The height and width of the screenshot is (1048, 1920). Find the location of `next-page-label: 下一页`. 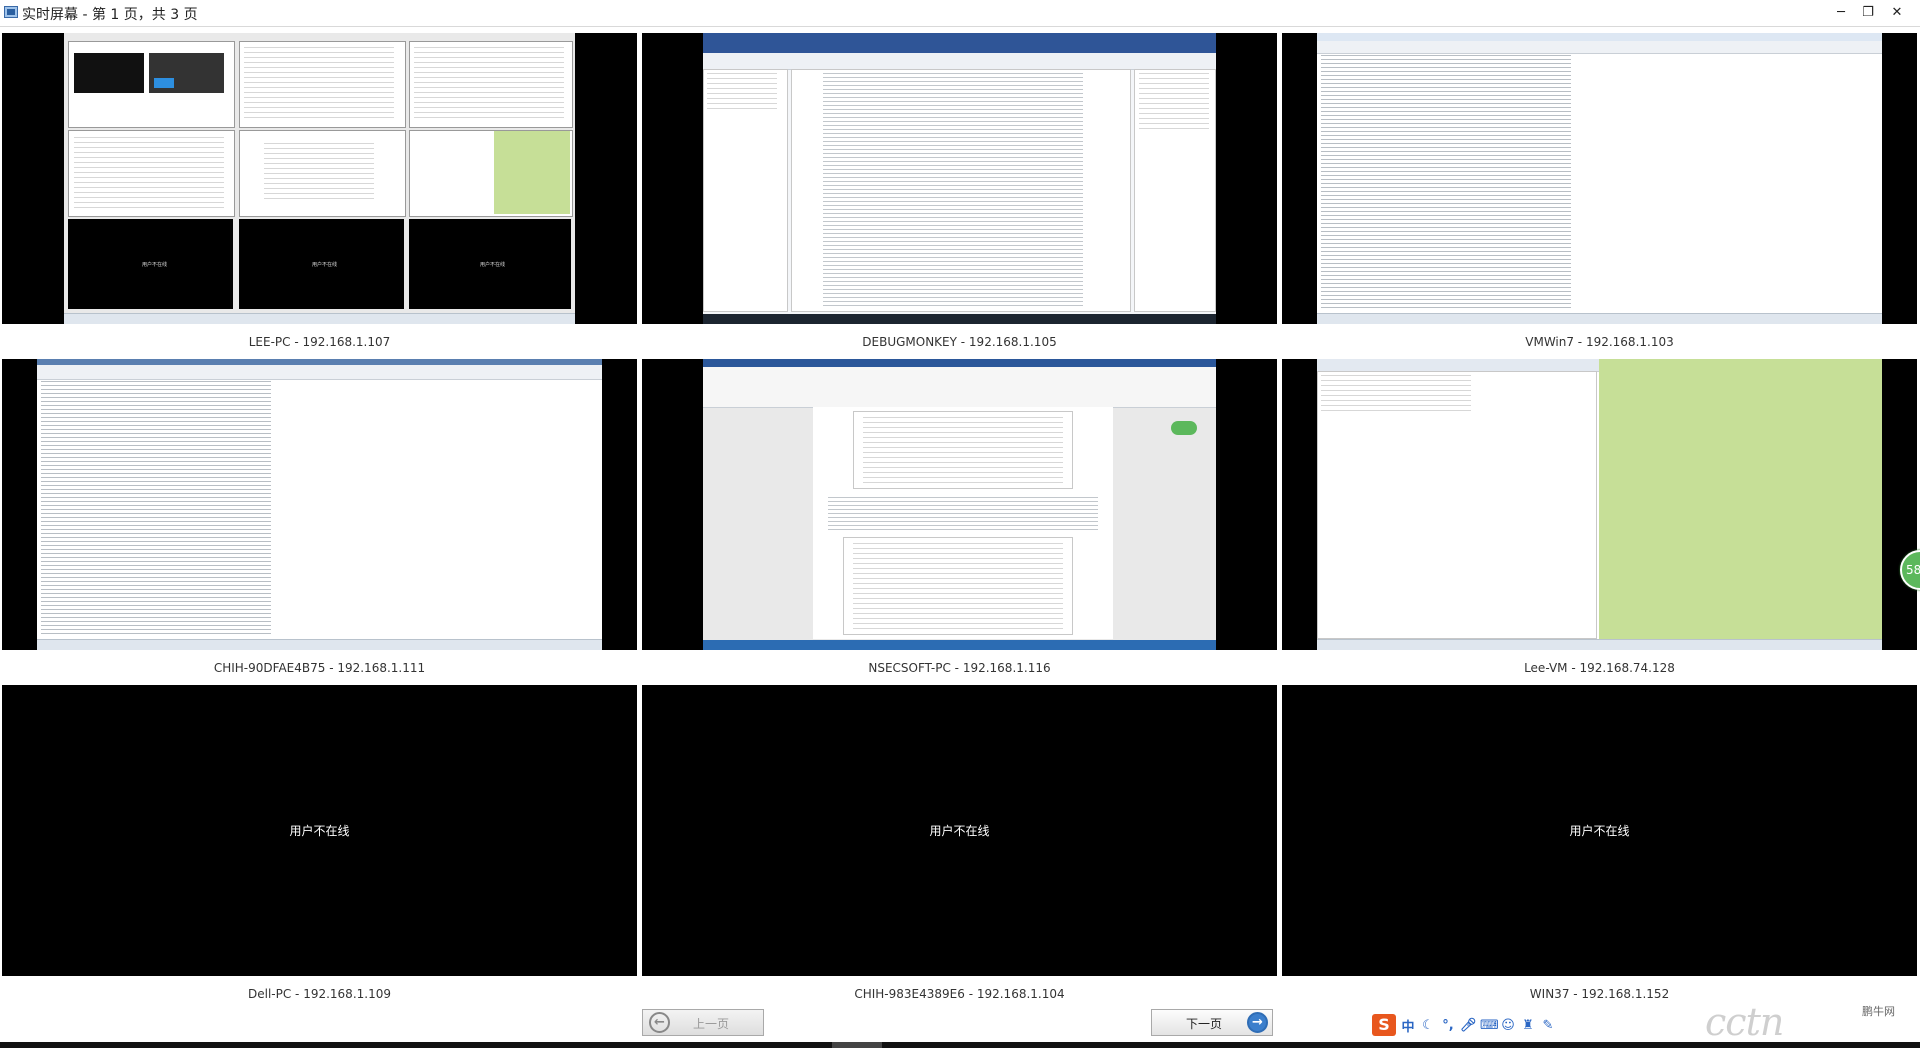

next-page-label: 下一页 is located at coordinates (1203, 1024).